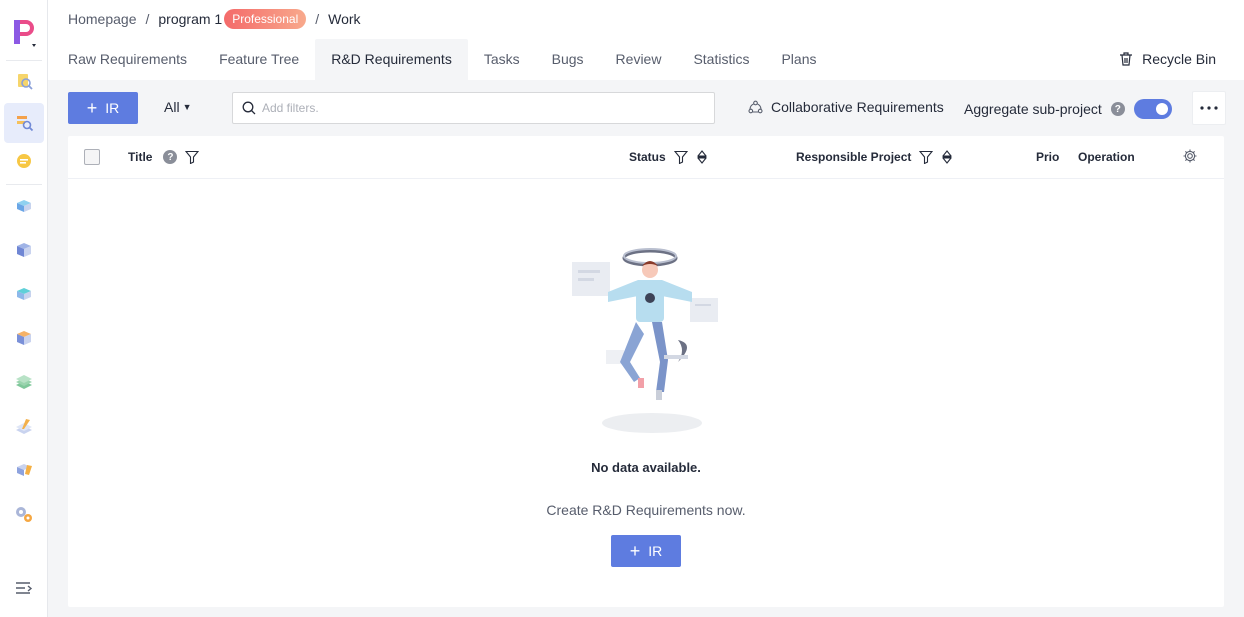  I want to click on all-filter-dropdown: All ▼, so click(177, 107).